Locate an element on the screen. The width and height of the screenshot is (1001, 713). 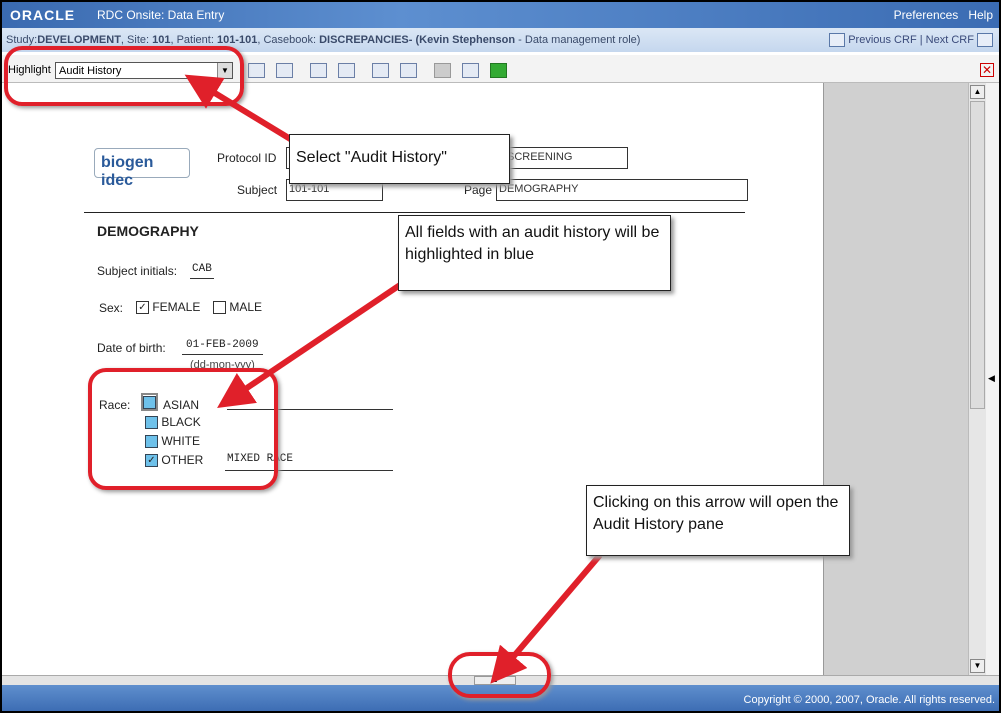
arrow-to-toggle is located at coordinates (546, 618).